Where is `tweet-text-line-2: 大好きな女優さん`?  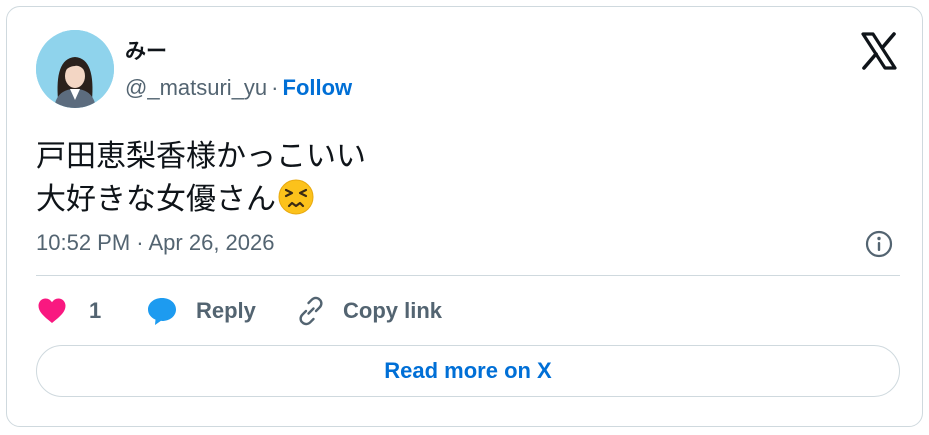 tweet-text-line-2: 大好きな女優さん is located at coordinates (201, 199).